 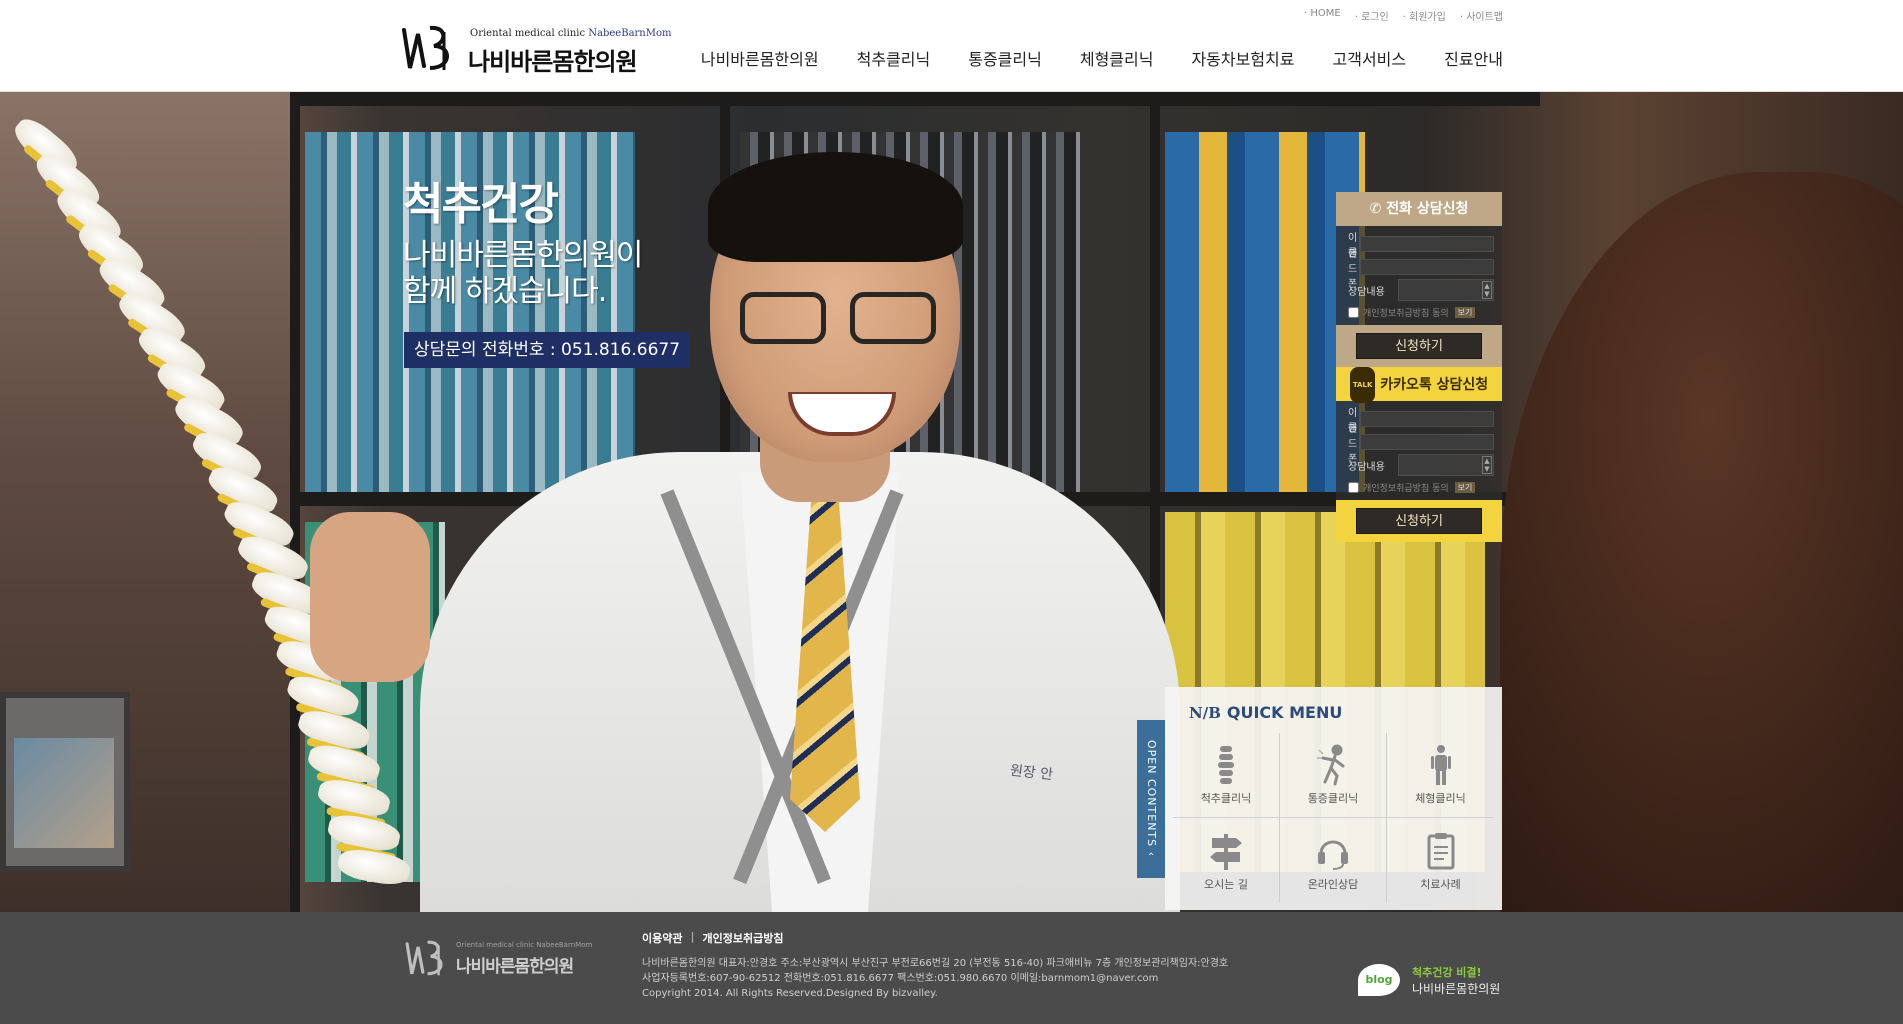 What do you see at coordinates (1440, 884) in the screenshot?
I see `quick-item-label: 치료사례` at bounding box center [1440, 884].